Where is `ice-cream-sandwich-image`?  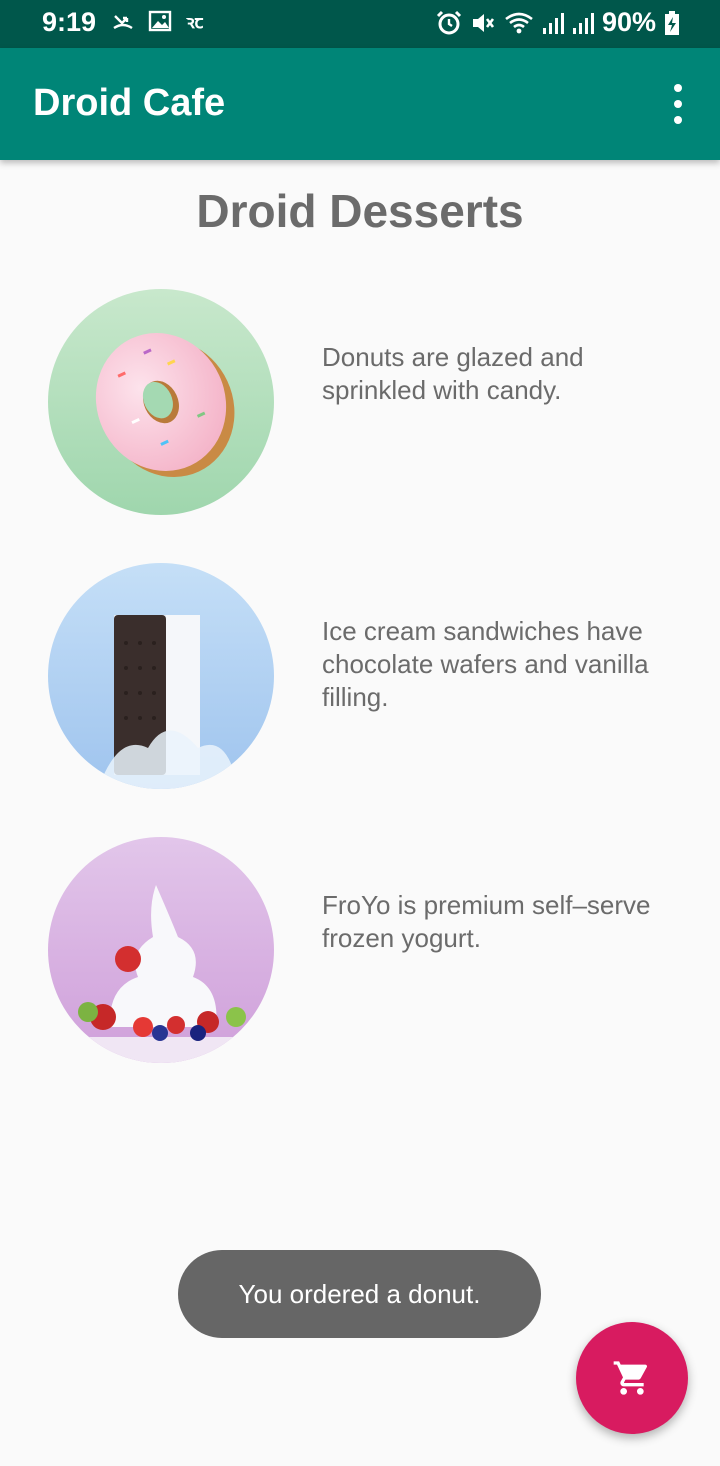
ice-cream-sandwich-image is located at coordinates (161, 676).